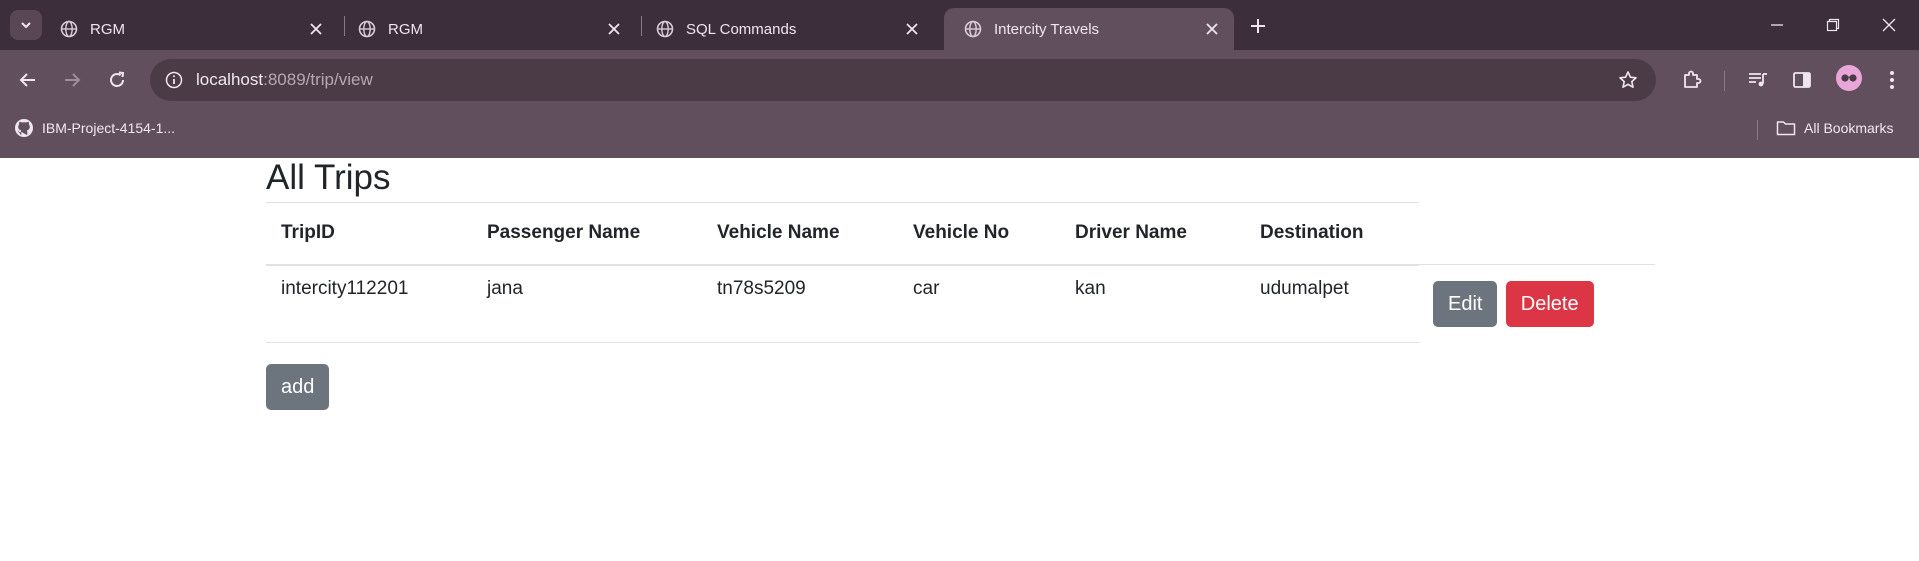  I want to click on cell-actions: Edit Delete, so click(1537, 304).